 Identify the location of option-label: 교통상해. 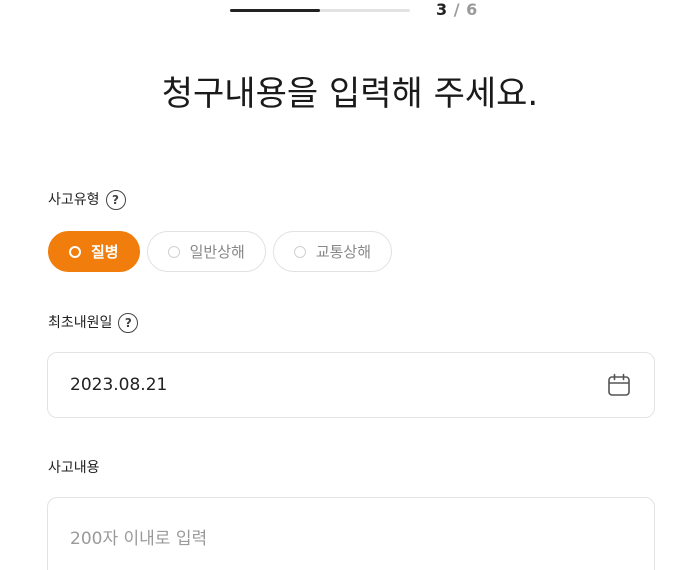
(343, 252).